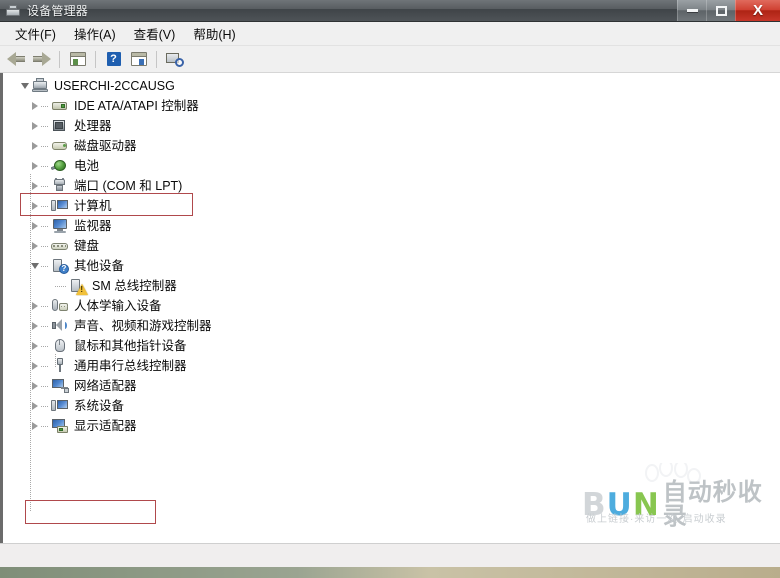 This screenshot has width=780, height=578. I want to click on system-device-icon, so click(60, 406).